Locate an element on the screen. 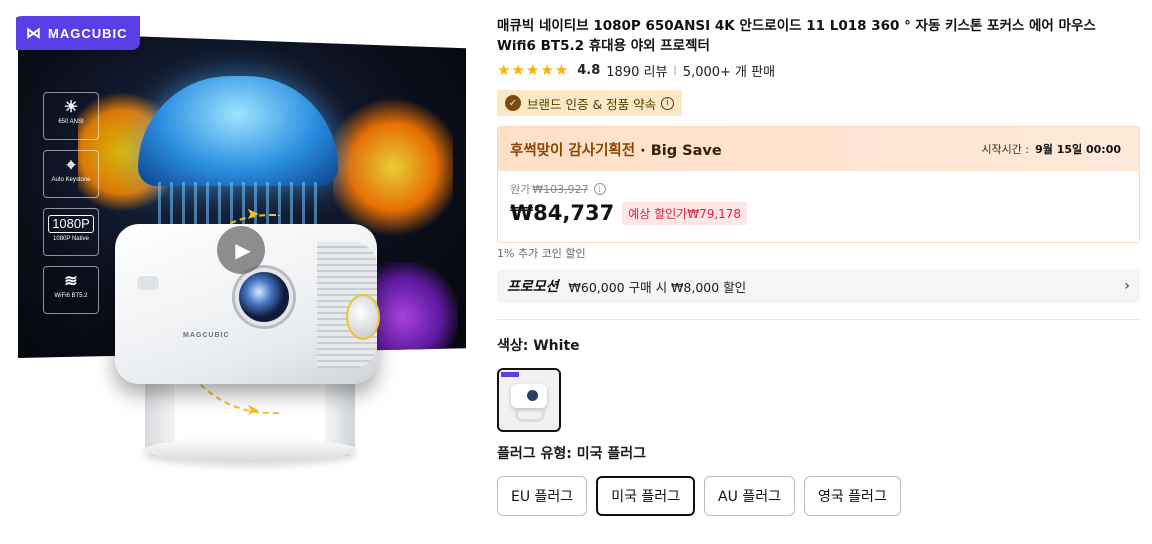 The height and width of the screenshot is (544, 1152). feature-brightness: ☀ 650 ANSI is located at coordinates (71, 116).